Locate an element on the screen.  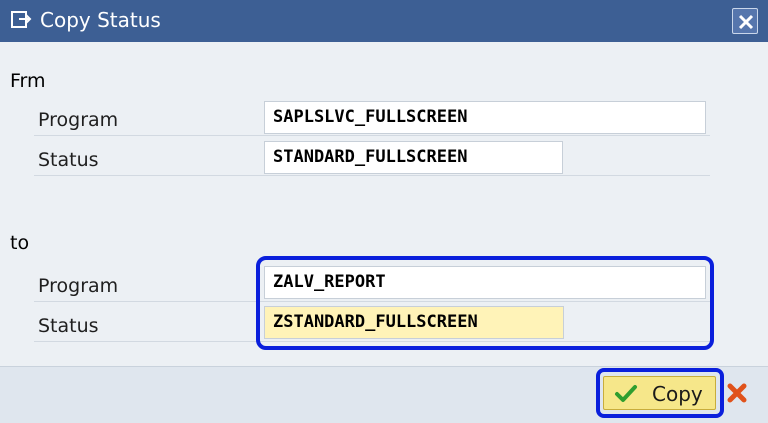
from-program-label: Program is located at coordinates (78, 120).